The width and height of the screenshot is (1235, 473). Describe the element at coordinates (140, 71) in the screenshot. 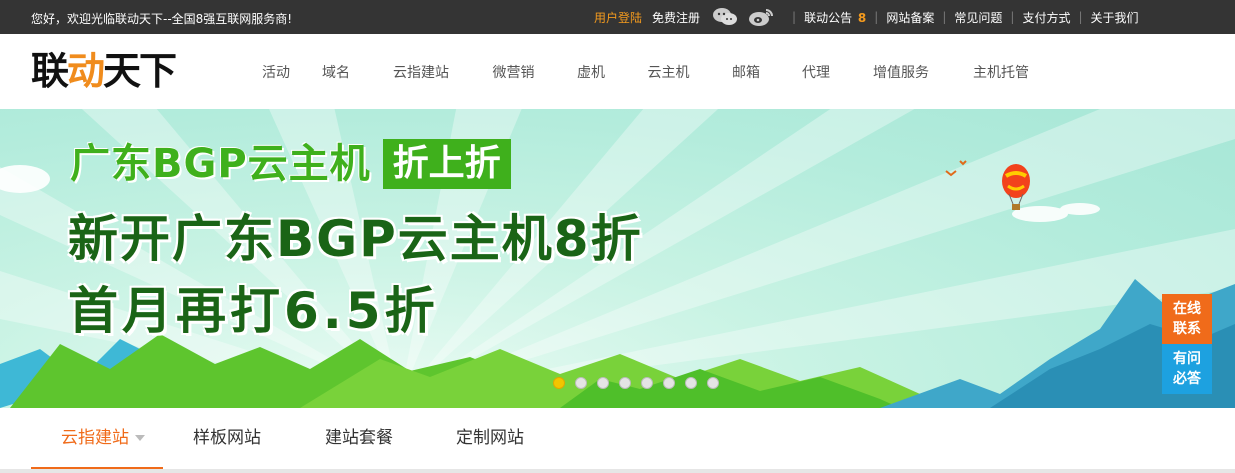

I see `logo-text-c: 天下` at that location.